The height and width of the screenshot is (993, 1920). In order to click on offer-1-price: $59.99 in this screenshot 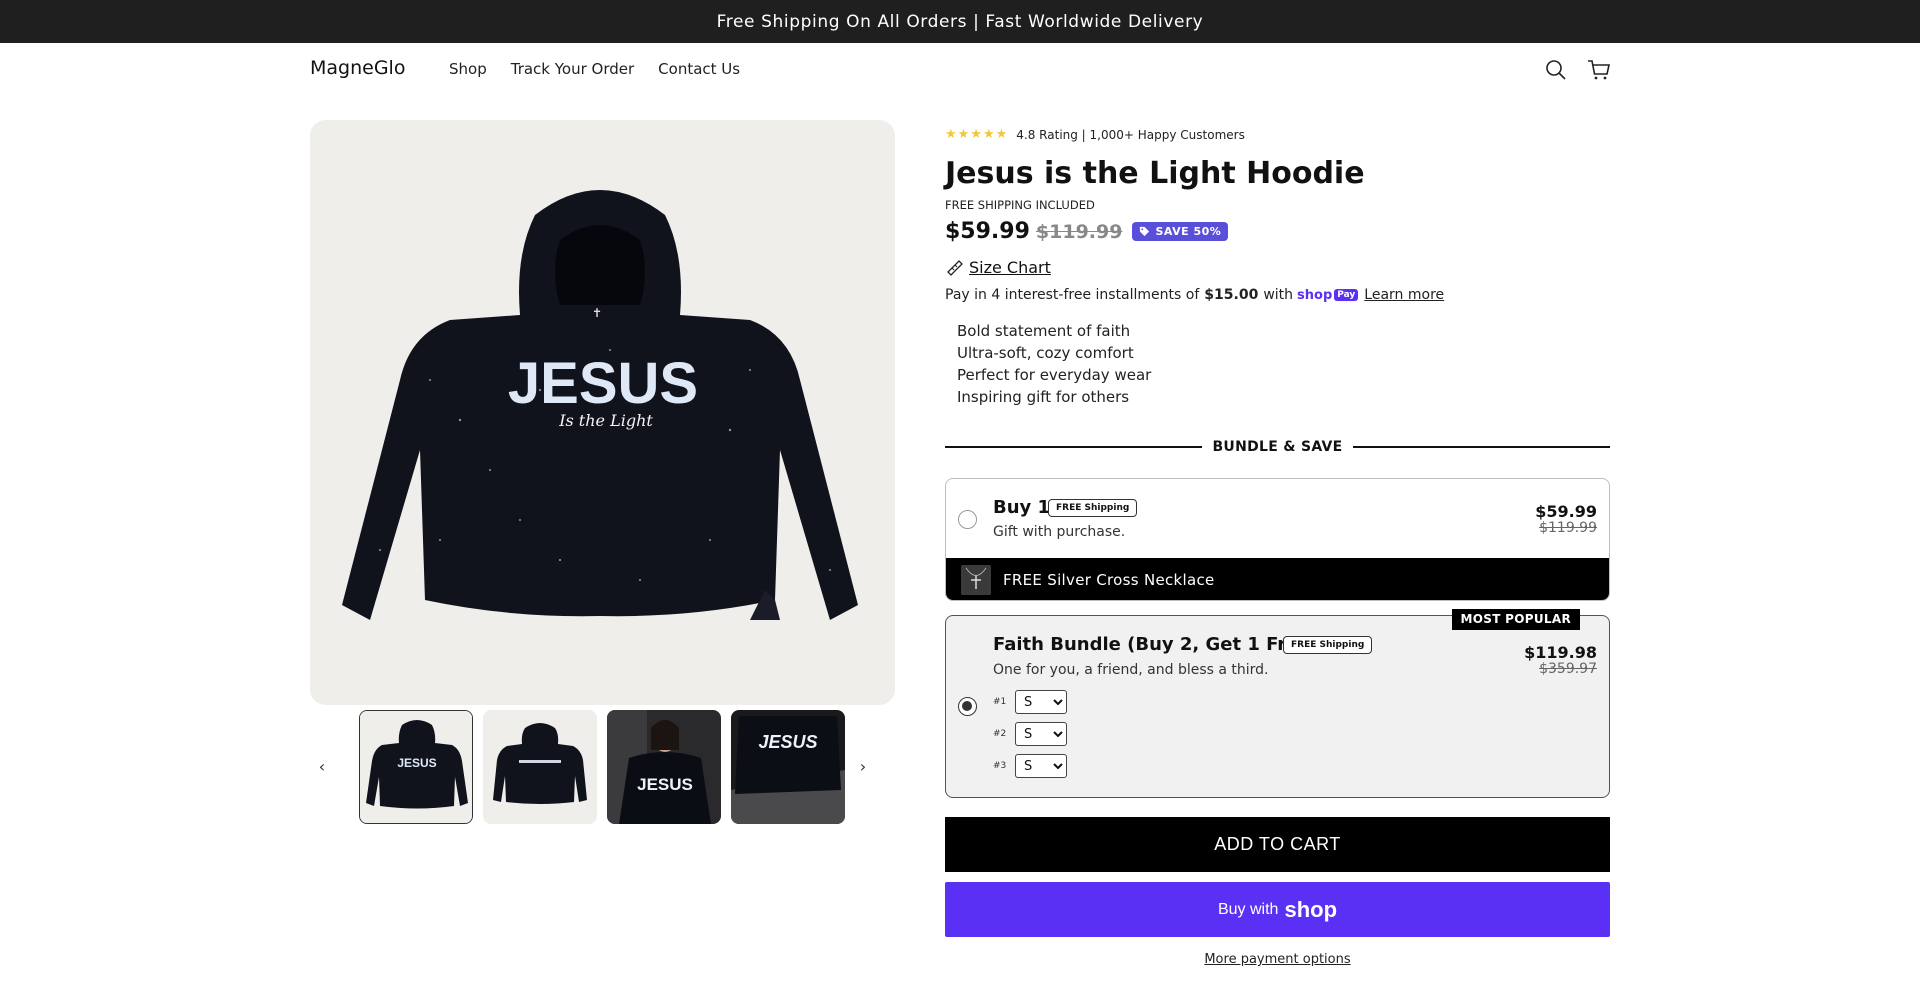, I will do `click(1566, 511)`.